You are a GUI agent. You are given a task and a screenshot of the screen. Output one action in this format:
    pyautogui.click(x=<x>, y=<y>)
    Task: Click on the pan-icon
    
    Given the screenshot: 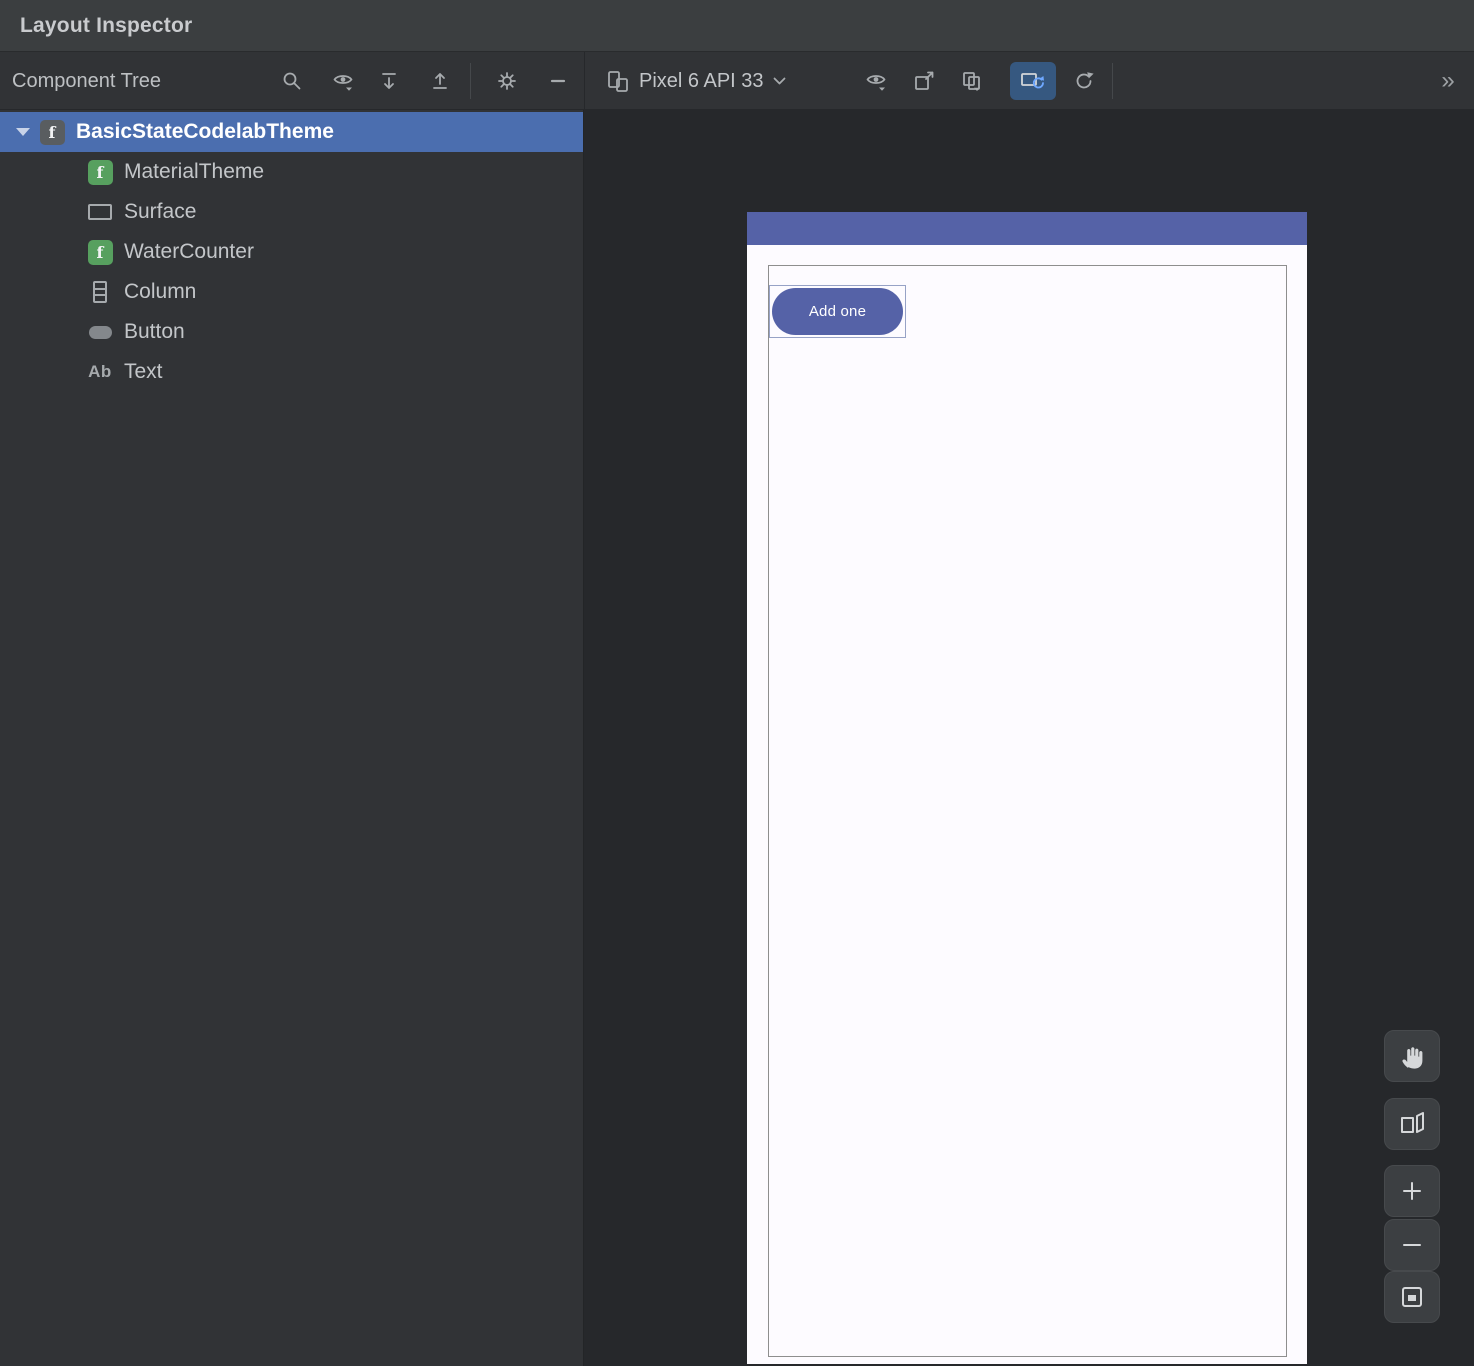 What is the action you would take?
    pyautogui.click(x=1412, y=1058)
    